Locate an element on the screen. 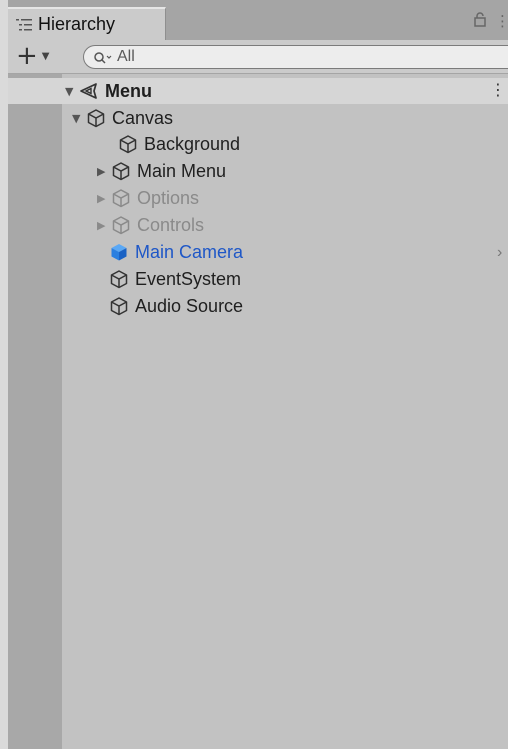 This screenshot has height=749, width=508. tree-item-main-menu: ▶ Main Menu is located at coordinates (161, 171).